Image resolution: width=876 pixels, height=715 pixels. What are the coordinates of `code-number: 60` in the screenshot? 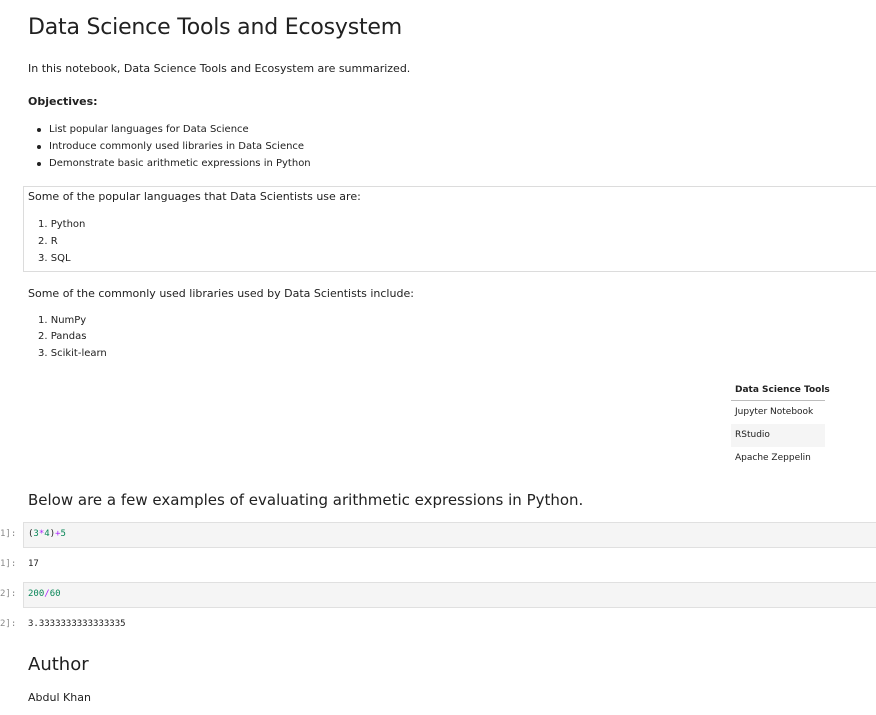 It's located at (55, 594).